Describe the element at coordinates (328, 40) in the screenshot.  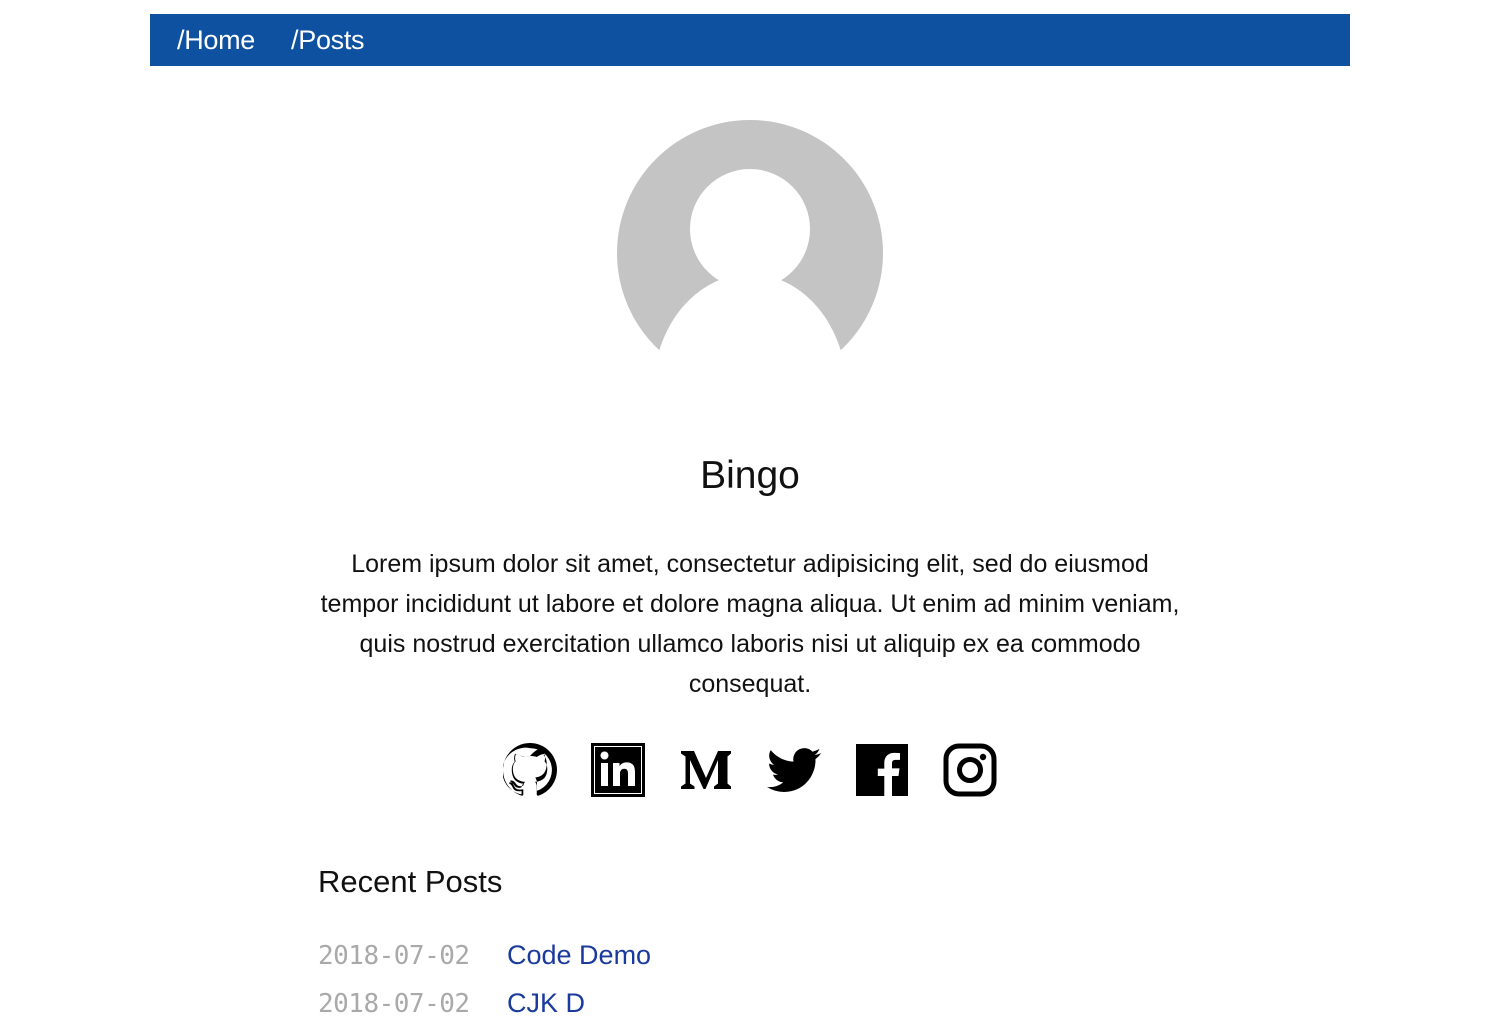
I see `nav-posts-link: /Posts` at that location.